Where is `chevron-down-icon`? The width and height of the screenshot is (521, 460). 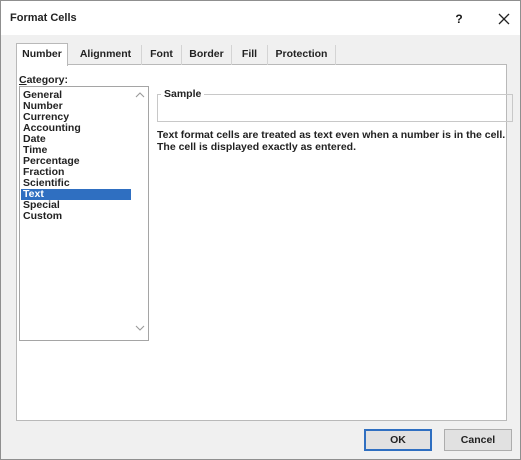
chevron-down-icon is located at coordinates (140, 328).